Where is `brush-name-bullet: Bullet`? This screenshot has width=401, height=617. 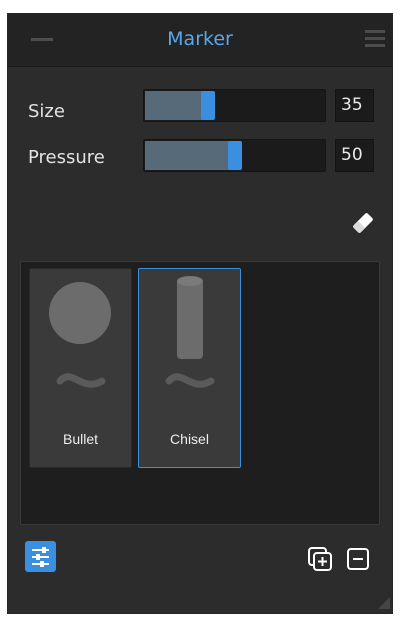 brush-name-bullet: Bullet is located at coordinates (80, 439).